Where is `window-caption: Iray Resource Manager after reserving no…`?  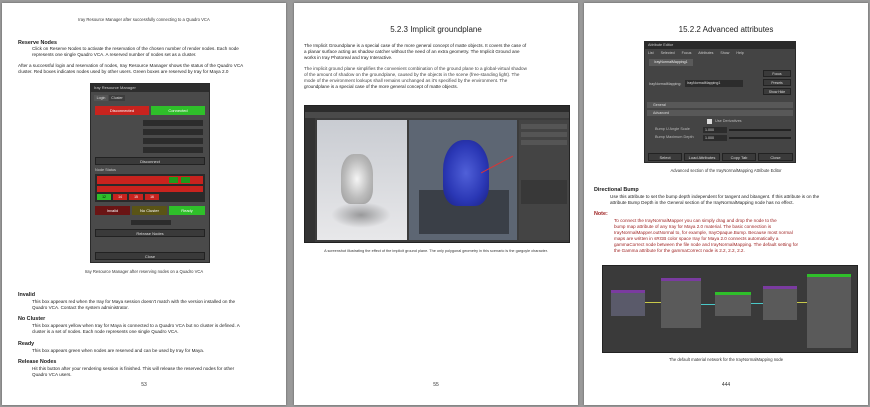 window-caption: Iray Resource Manager after reserving no… is located at coordinates (144, 271).